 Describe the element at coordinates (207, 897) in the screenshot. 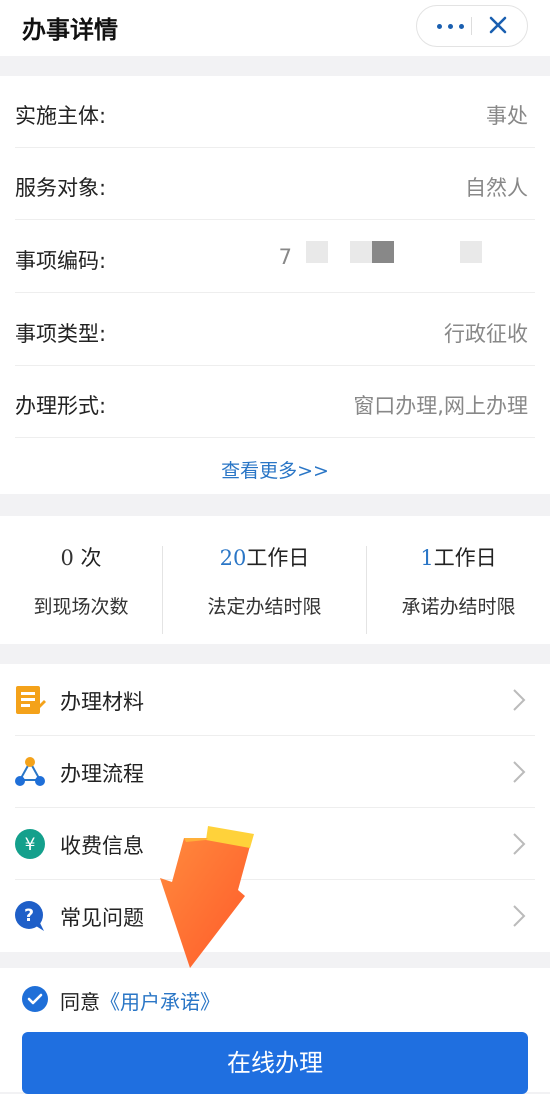

I see `arrow-down-icon` at that location.